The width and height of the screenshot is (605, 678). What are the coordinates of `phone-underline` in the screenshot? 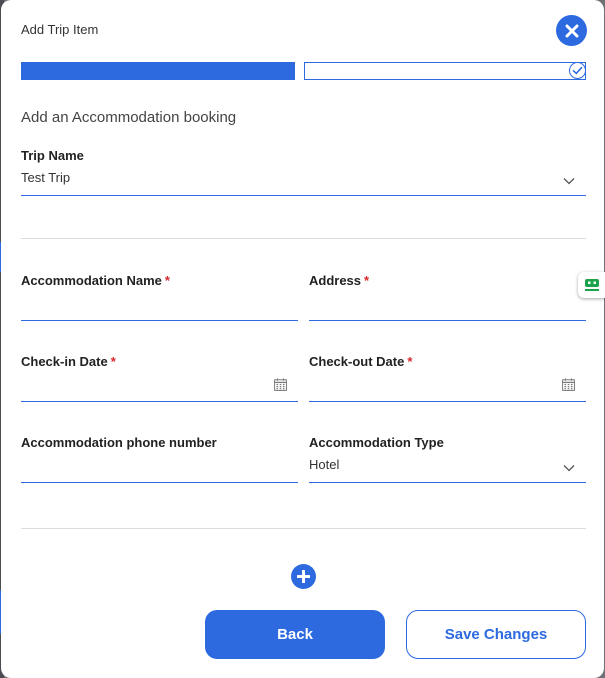 It's located at (159, 482).